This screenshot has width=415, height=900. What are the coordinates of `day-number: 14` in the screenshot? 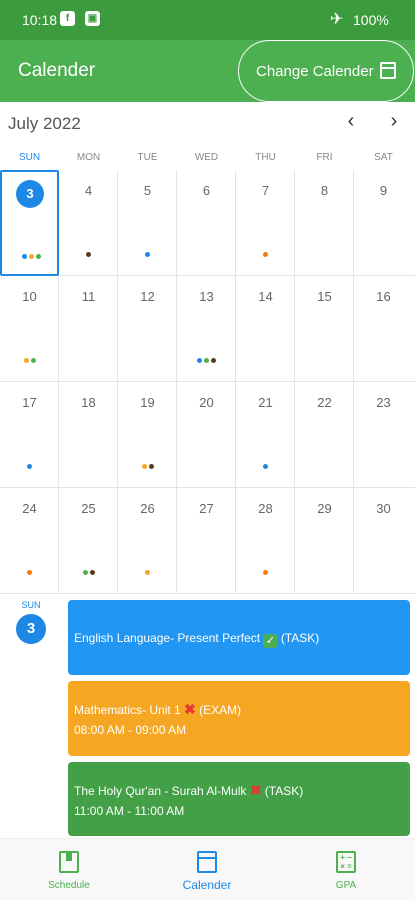 It's located at (265, 296).